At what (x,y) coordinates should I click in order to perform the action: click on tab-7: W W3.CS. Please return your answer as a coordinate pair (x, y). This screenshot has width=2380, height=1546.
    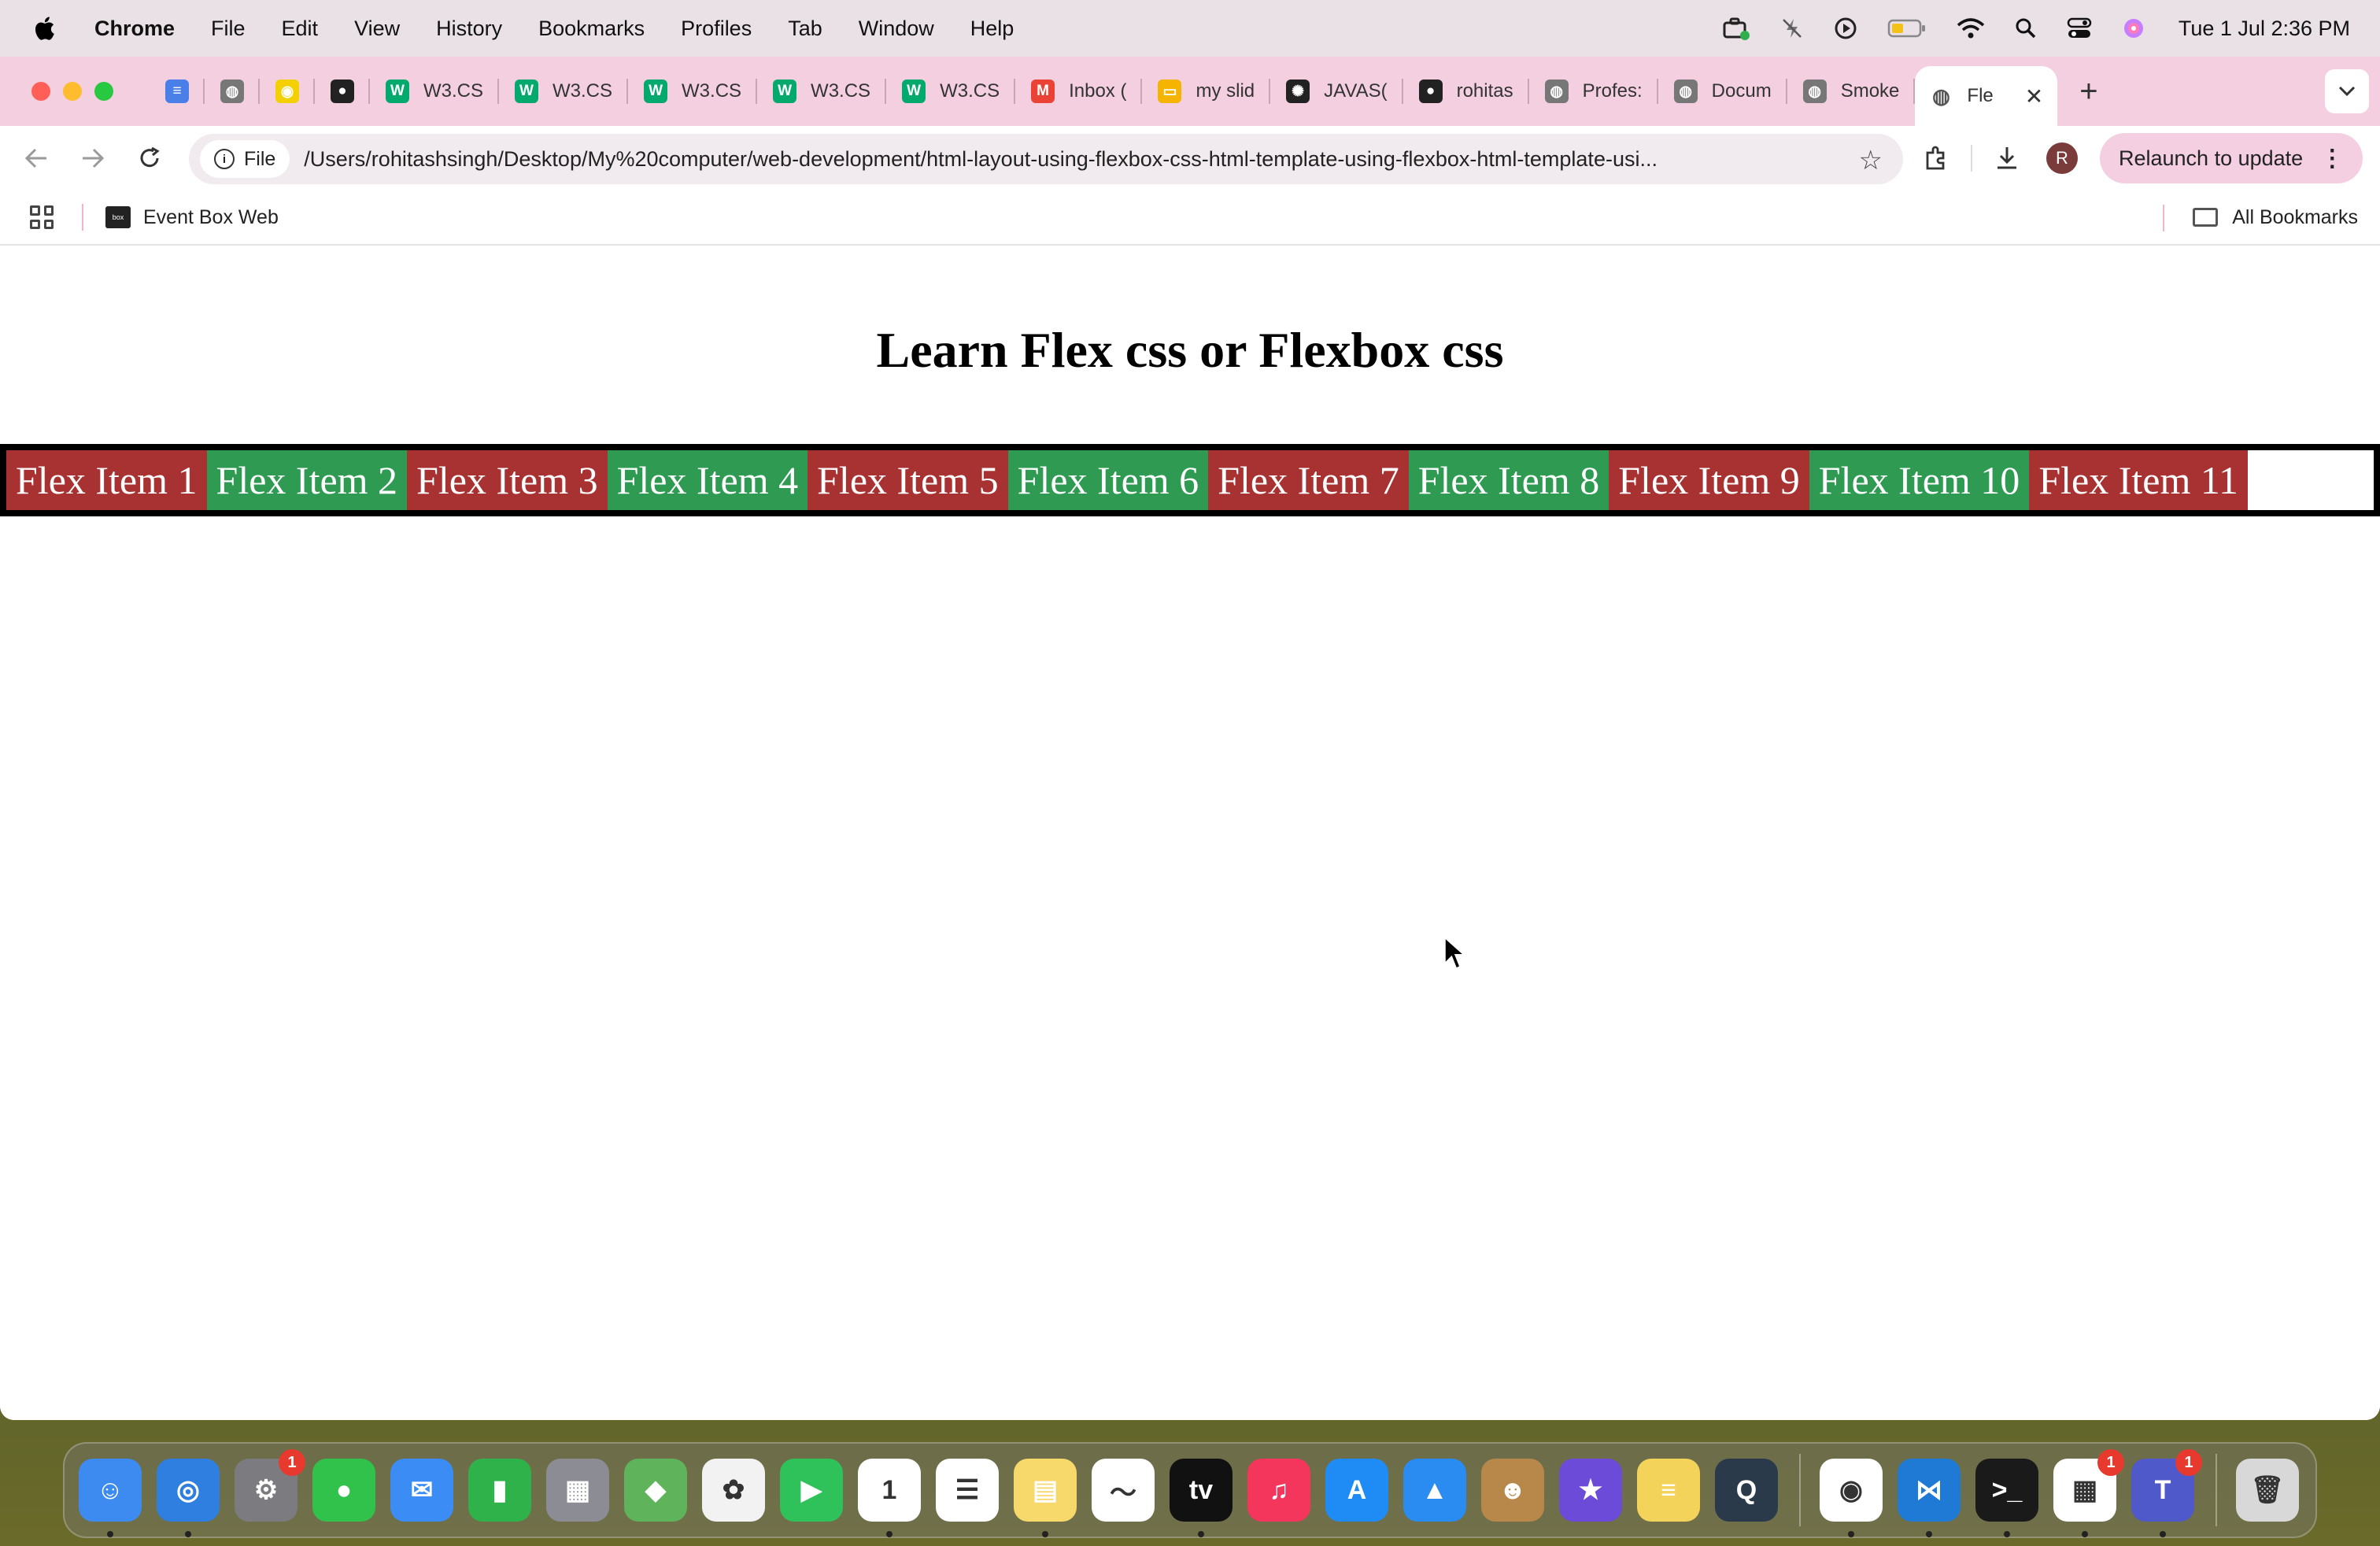
    Looking at the image, I should click on (822, 91).